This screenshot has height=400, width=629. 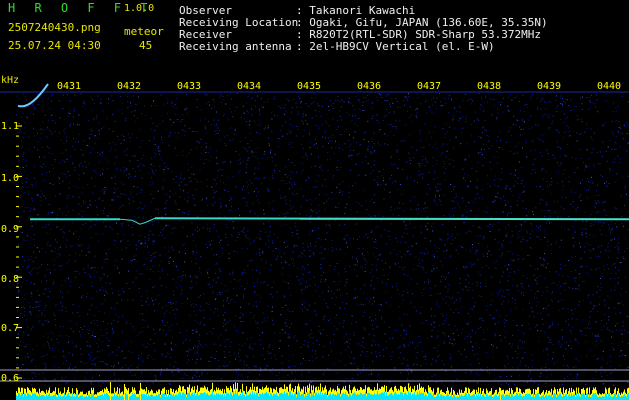 What do you see at coordinates (10, 378) in the screenshot?
I see `freq-label: 0.6` at bounding box center [10, 378].